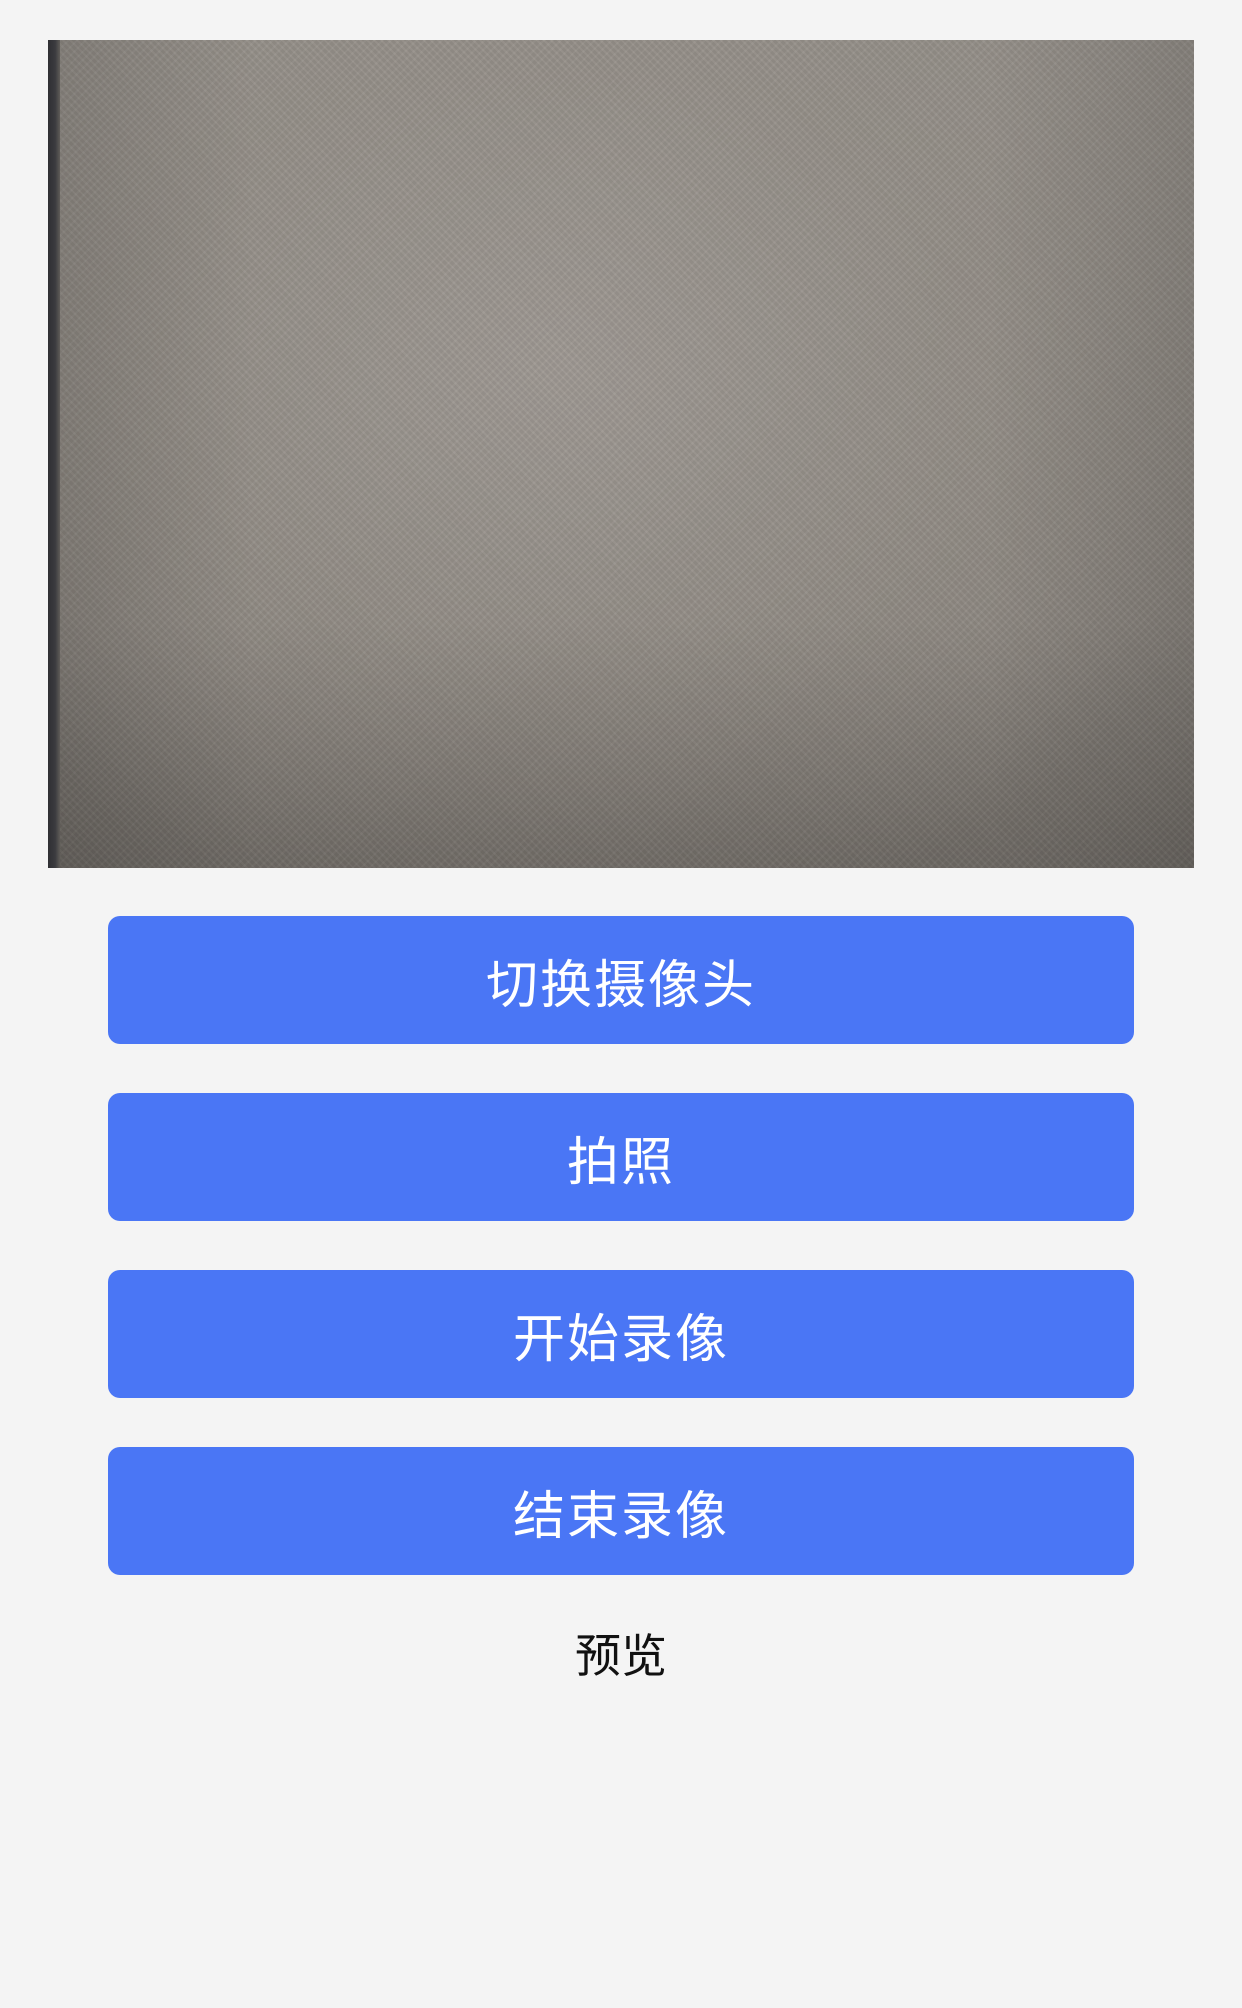 This screenshot has width=1242, height=2008. I want to click on start-recording-button: 开始录像, so click(621, 1334).